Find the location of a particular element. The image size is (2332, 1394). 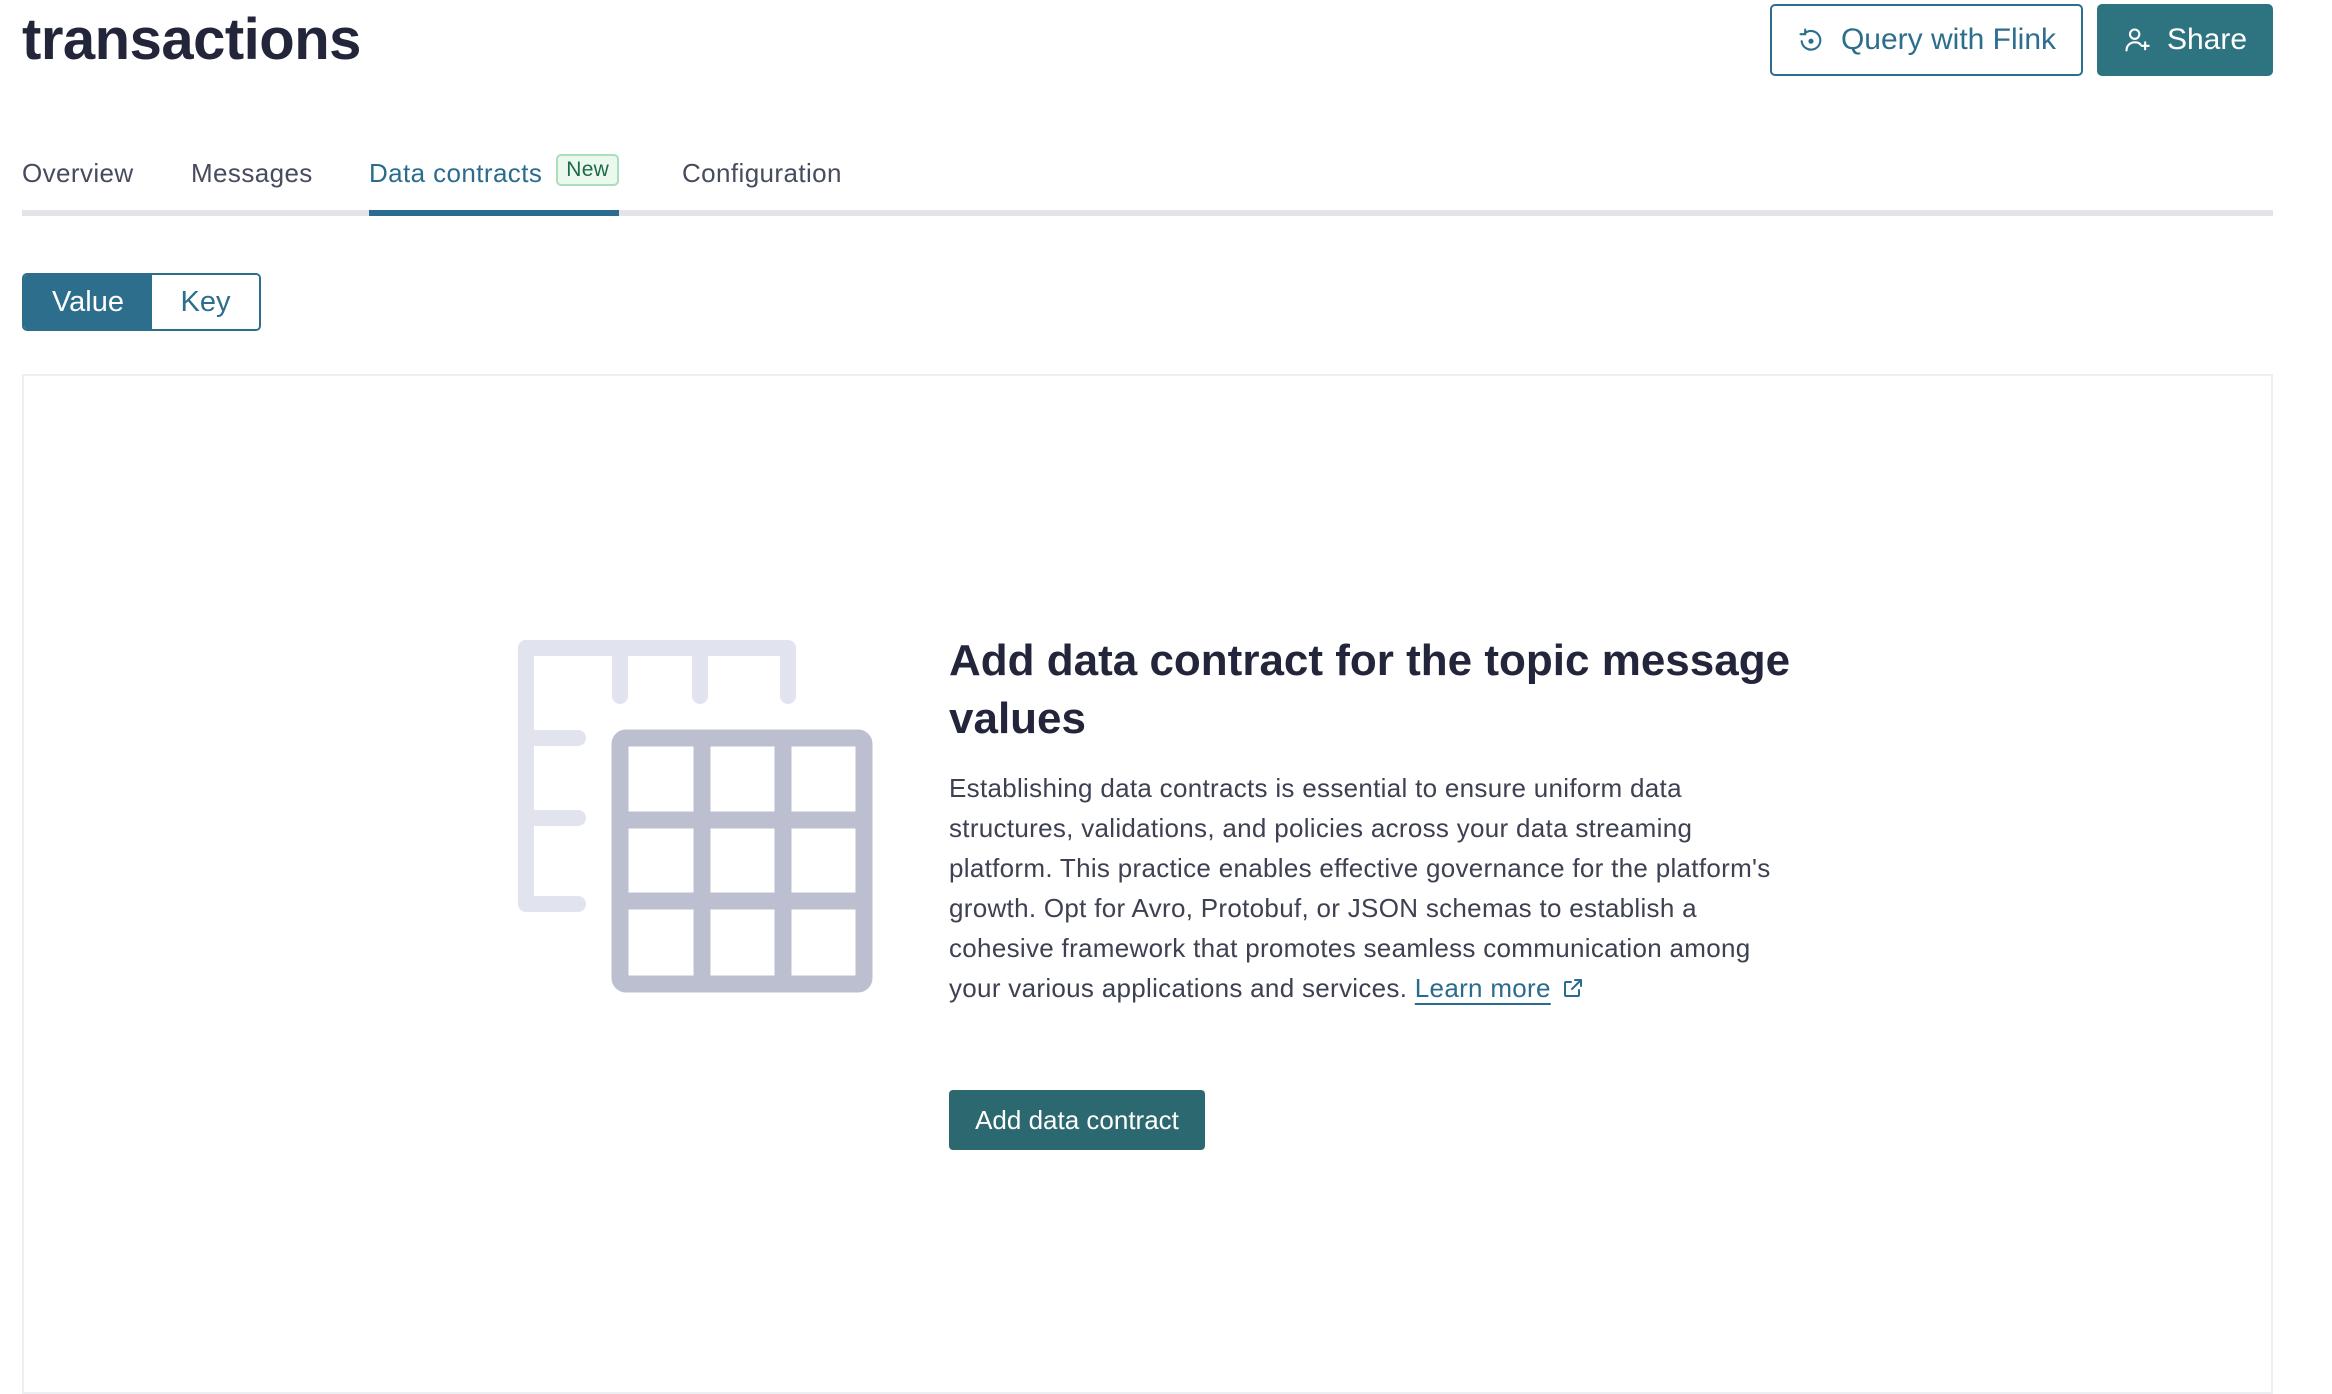

page-title: transactions is located at coordinates (191, 39).